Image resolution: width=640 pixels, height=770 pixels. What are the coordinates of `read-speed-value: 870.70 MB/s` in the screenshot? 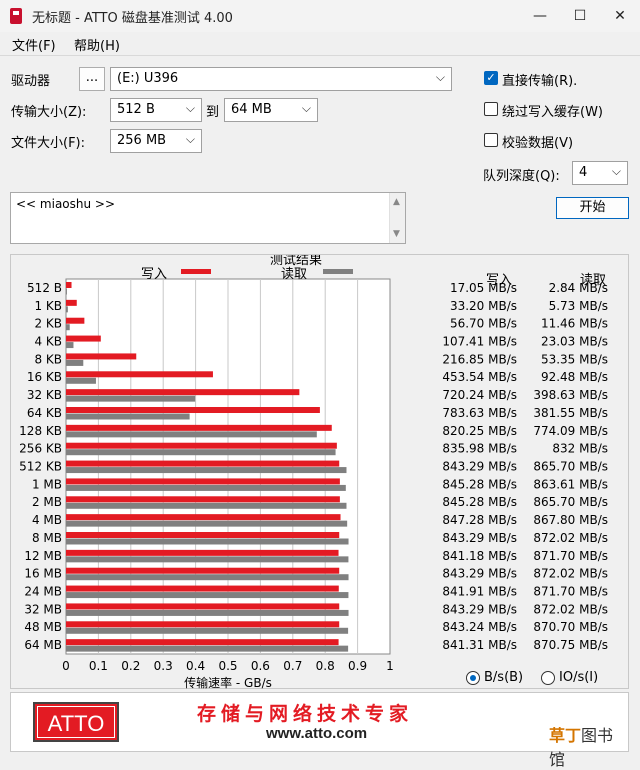 It's located at (570, 627).